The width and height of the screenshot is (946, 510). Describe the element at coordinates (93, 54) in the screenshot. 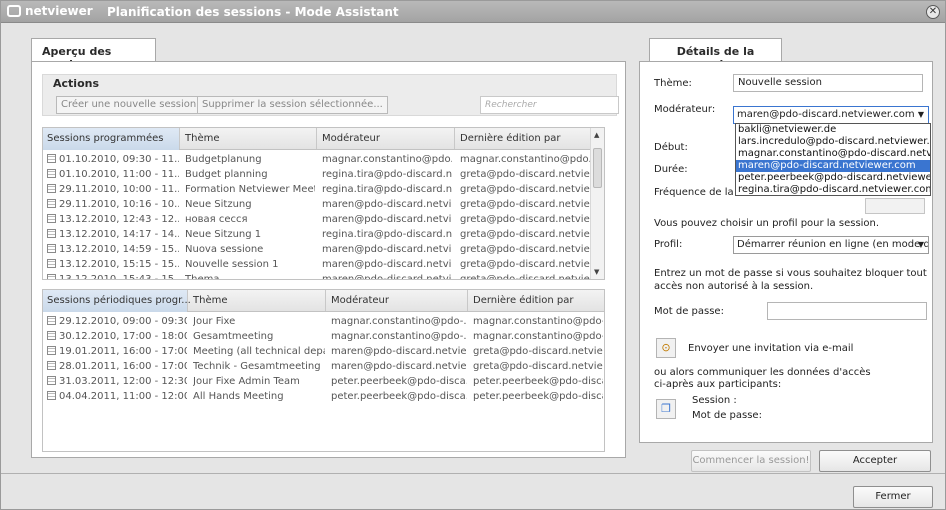

I see `tab-sessions-overview: Aperçu des sessions` at that location.